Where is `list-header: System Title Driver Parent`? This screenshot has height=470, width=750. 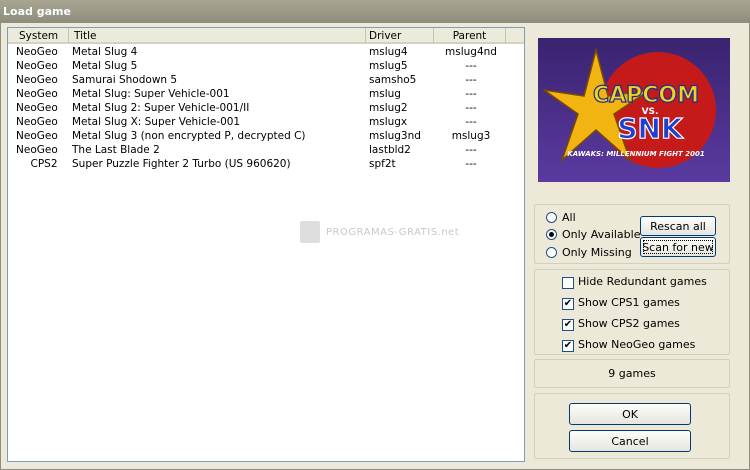 list-header: System Title Driver Parent is located at coordinates (266, 36).